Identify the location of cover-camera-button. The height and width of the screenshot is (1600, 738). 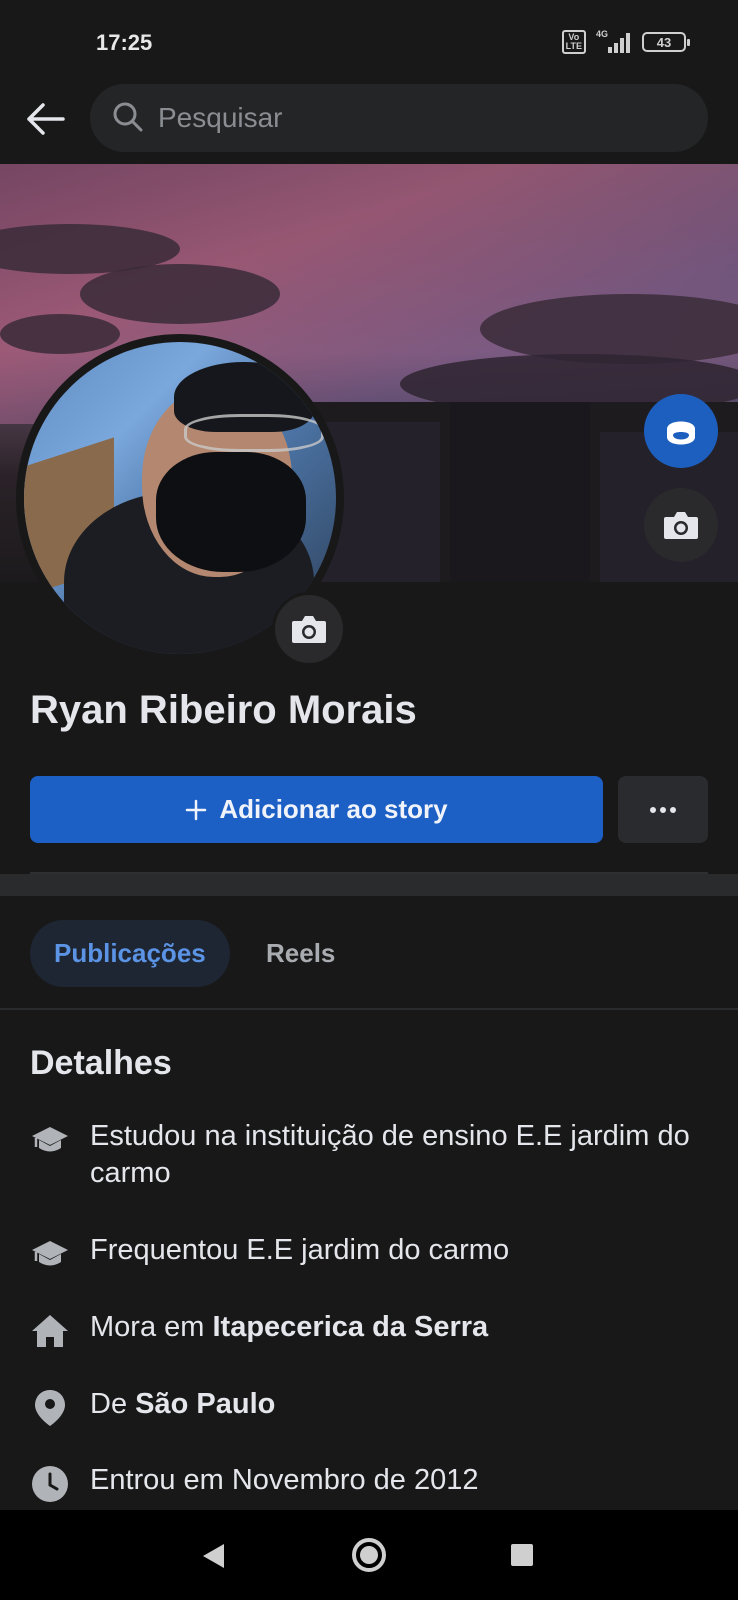
(681, 525).